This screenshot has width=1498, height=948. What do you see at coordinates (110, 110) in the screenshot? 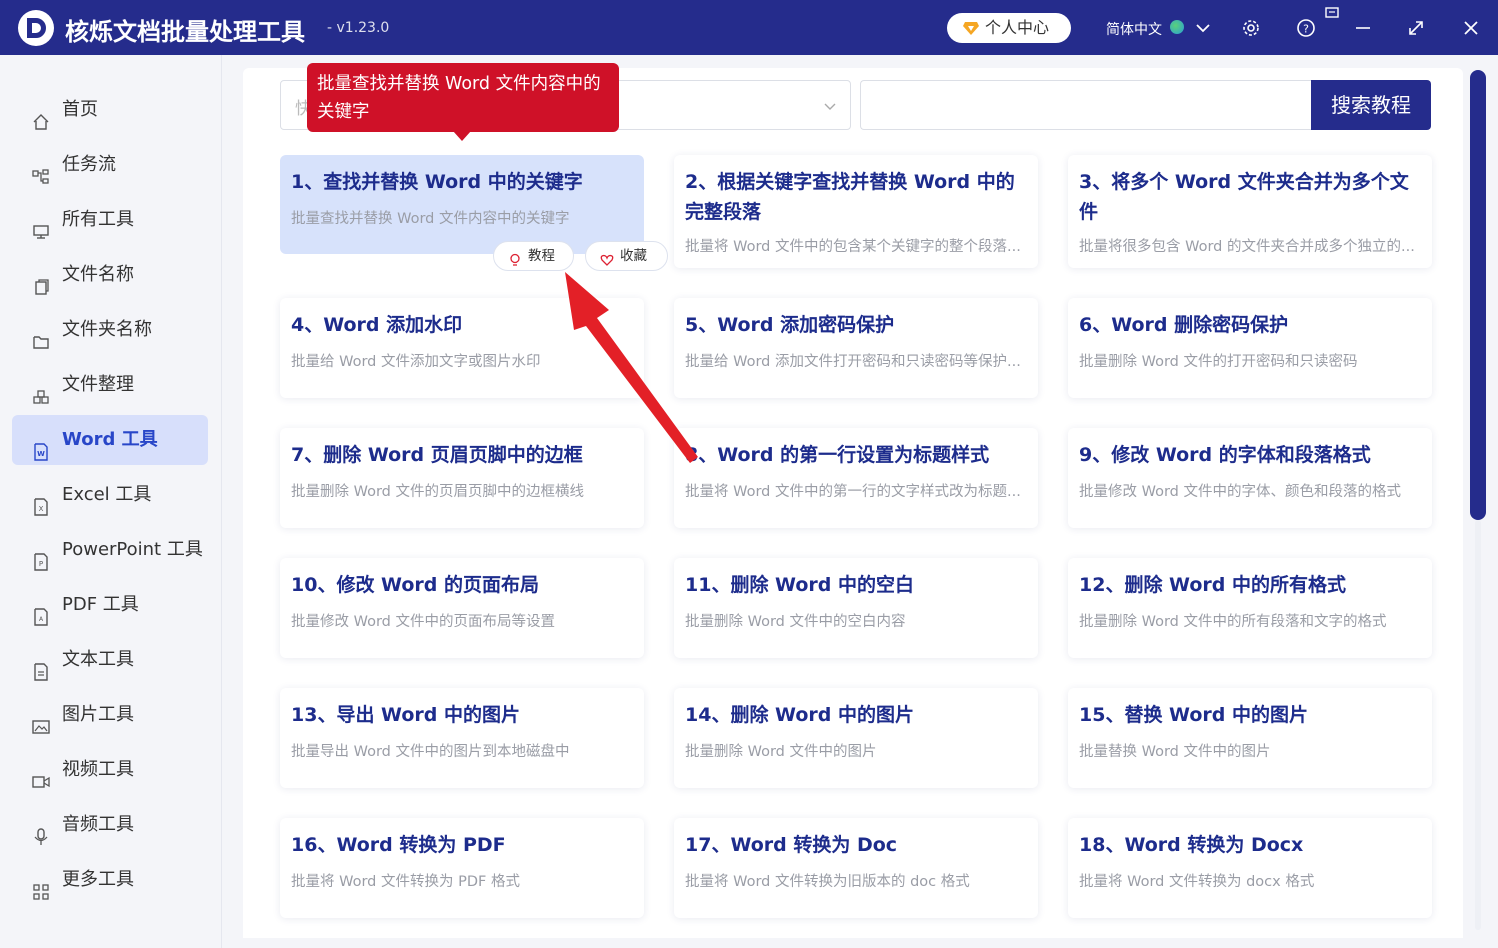
I see `sidebar-item: 首页` at bounding box center [110, 110].